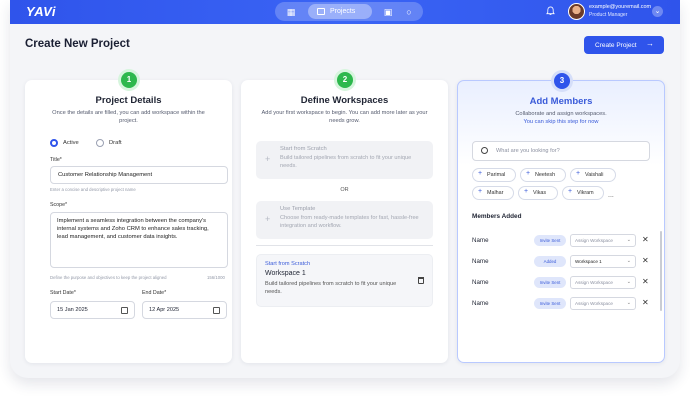 The image size is (690, 396). Describe the element at coordinates (63, 293) in the screenshot. I see `start-date-label: Start Date*` at that location.